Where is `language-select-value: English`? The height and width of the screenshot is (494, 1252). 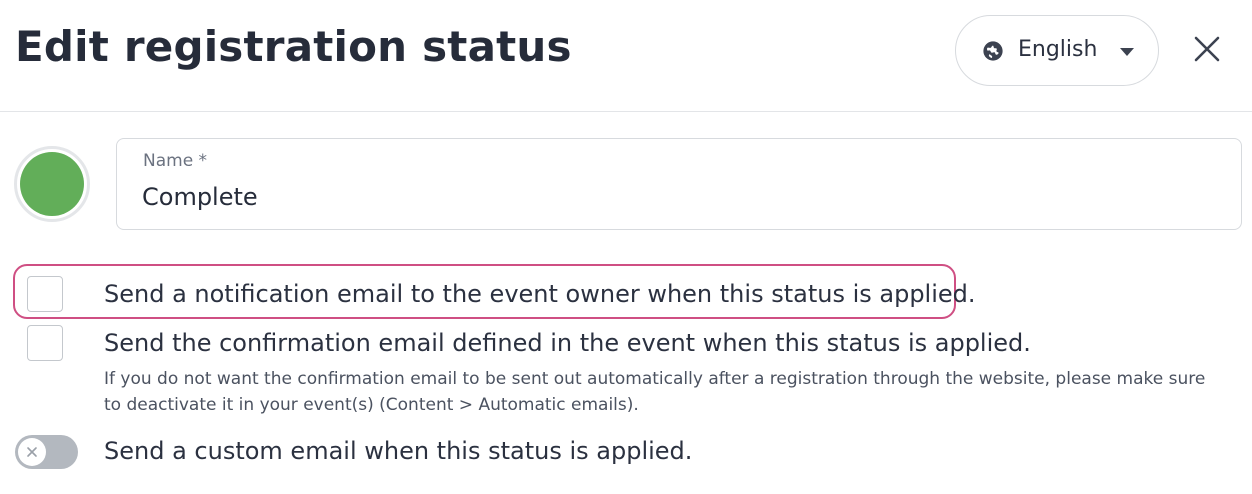
language-select-value: English is located at coordinates (1058, 49).